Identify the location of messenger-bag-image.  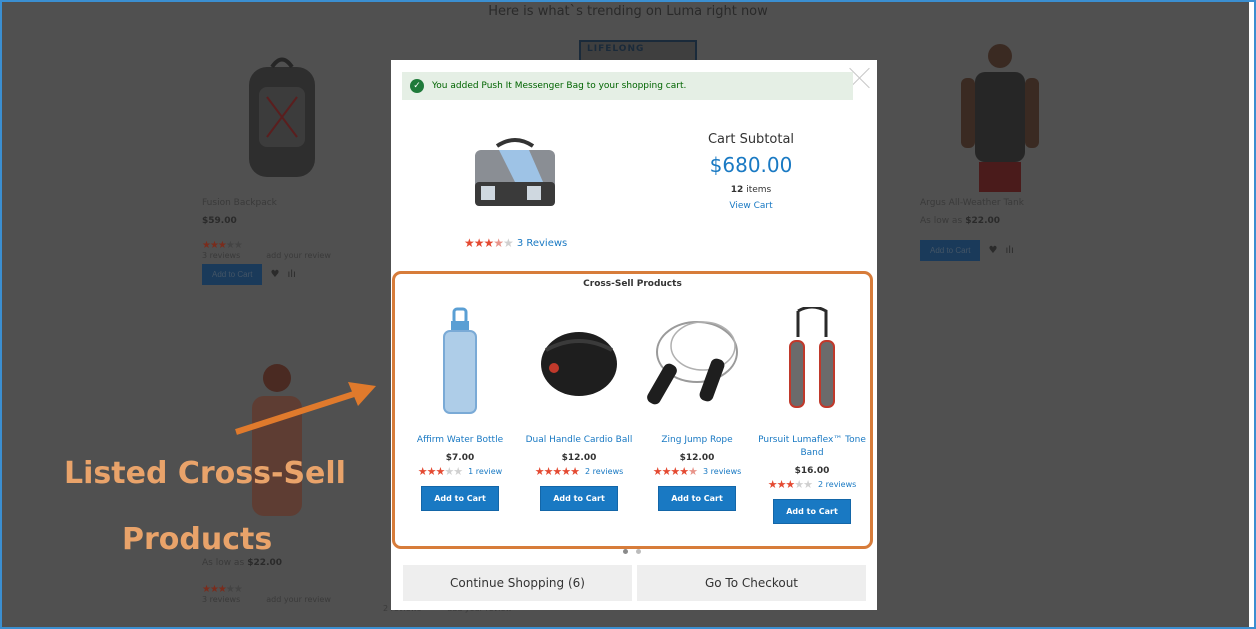
(515, 174).